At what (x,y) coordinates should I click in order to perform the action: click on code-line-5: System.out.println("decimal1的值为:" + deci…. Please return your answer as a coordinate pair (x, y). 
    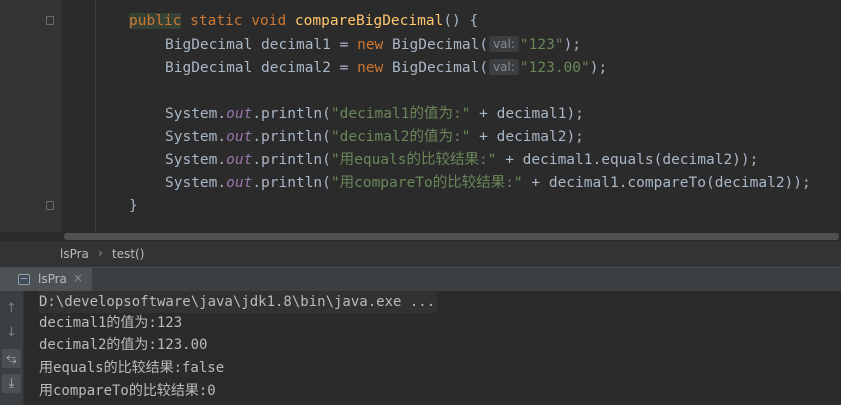
    Looking at the image, I should click on (374, 114).